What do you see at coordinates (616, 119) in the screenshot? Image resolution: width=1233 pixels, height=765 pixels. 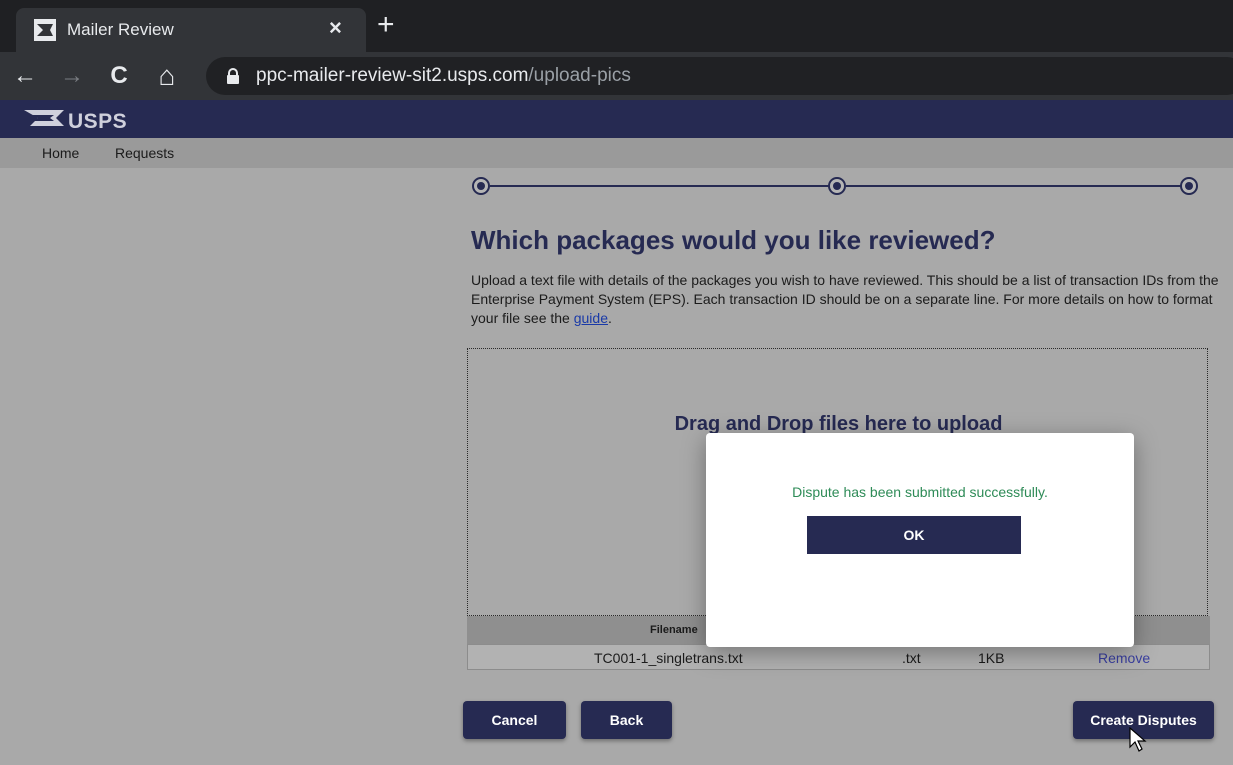 I see `app-header: USPS` at bounding box center [616, 119].